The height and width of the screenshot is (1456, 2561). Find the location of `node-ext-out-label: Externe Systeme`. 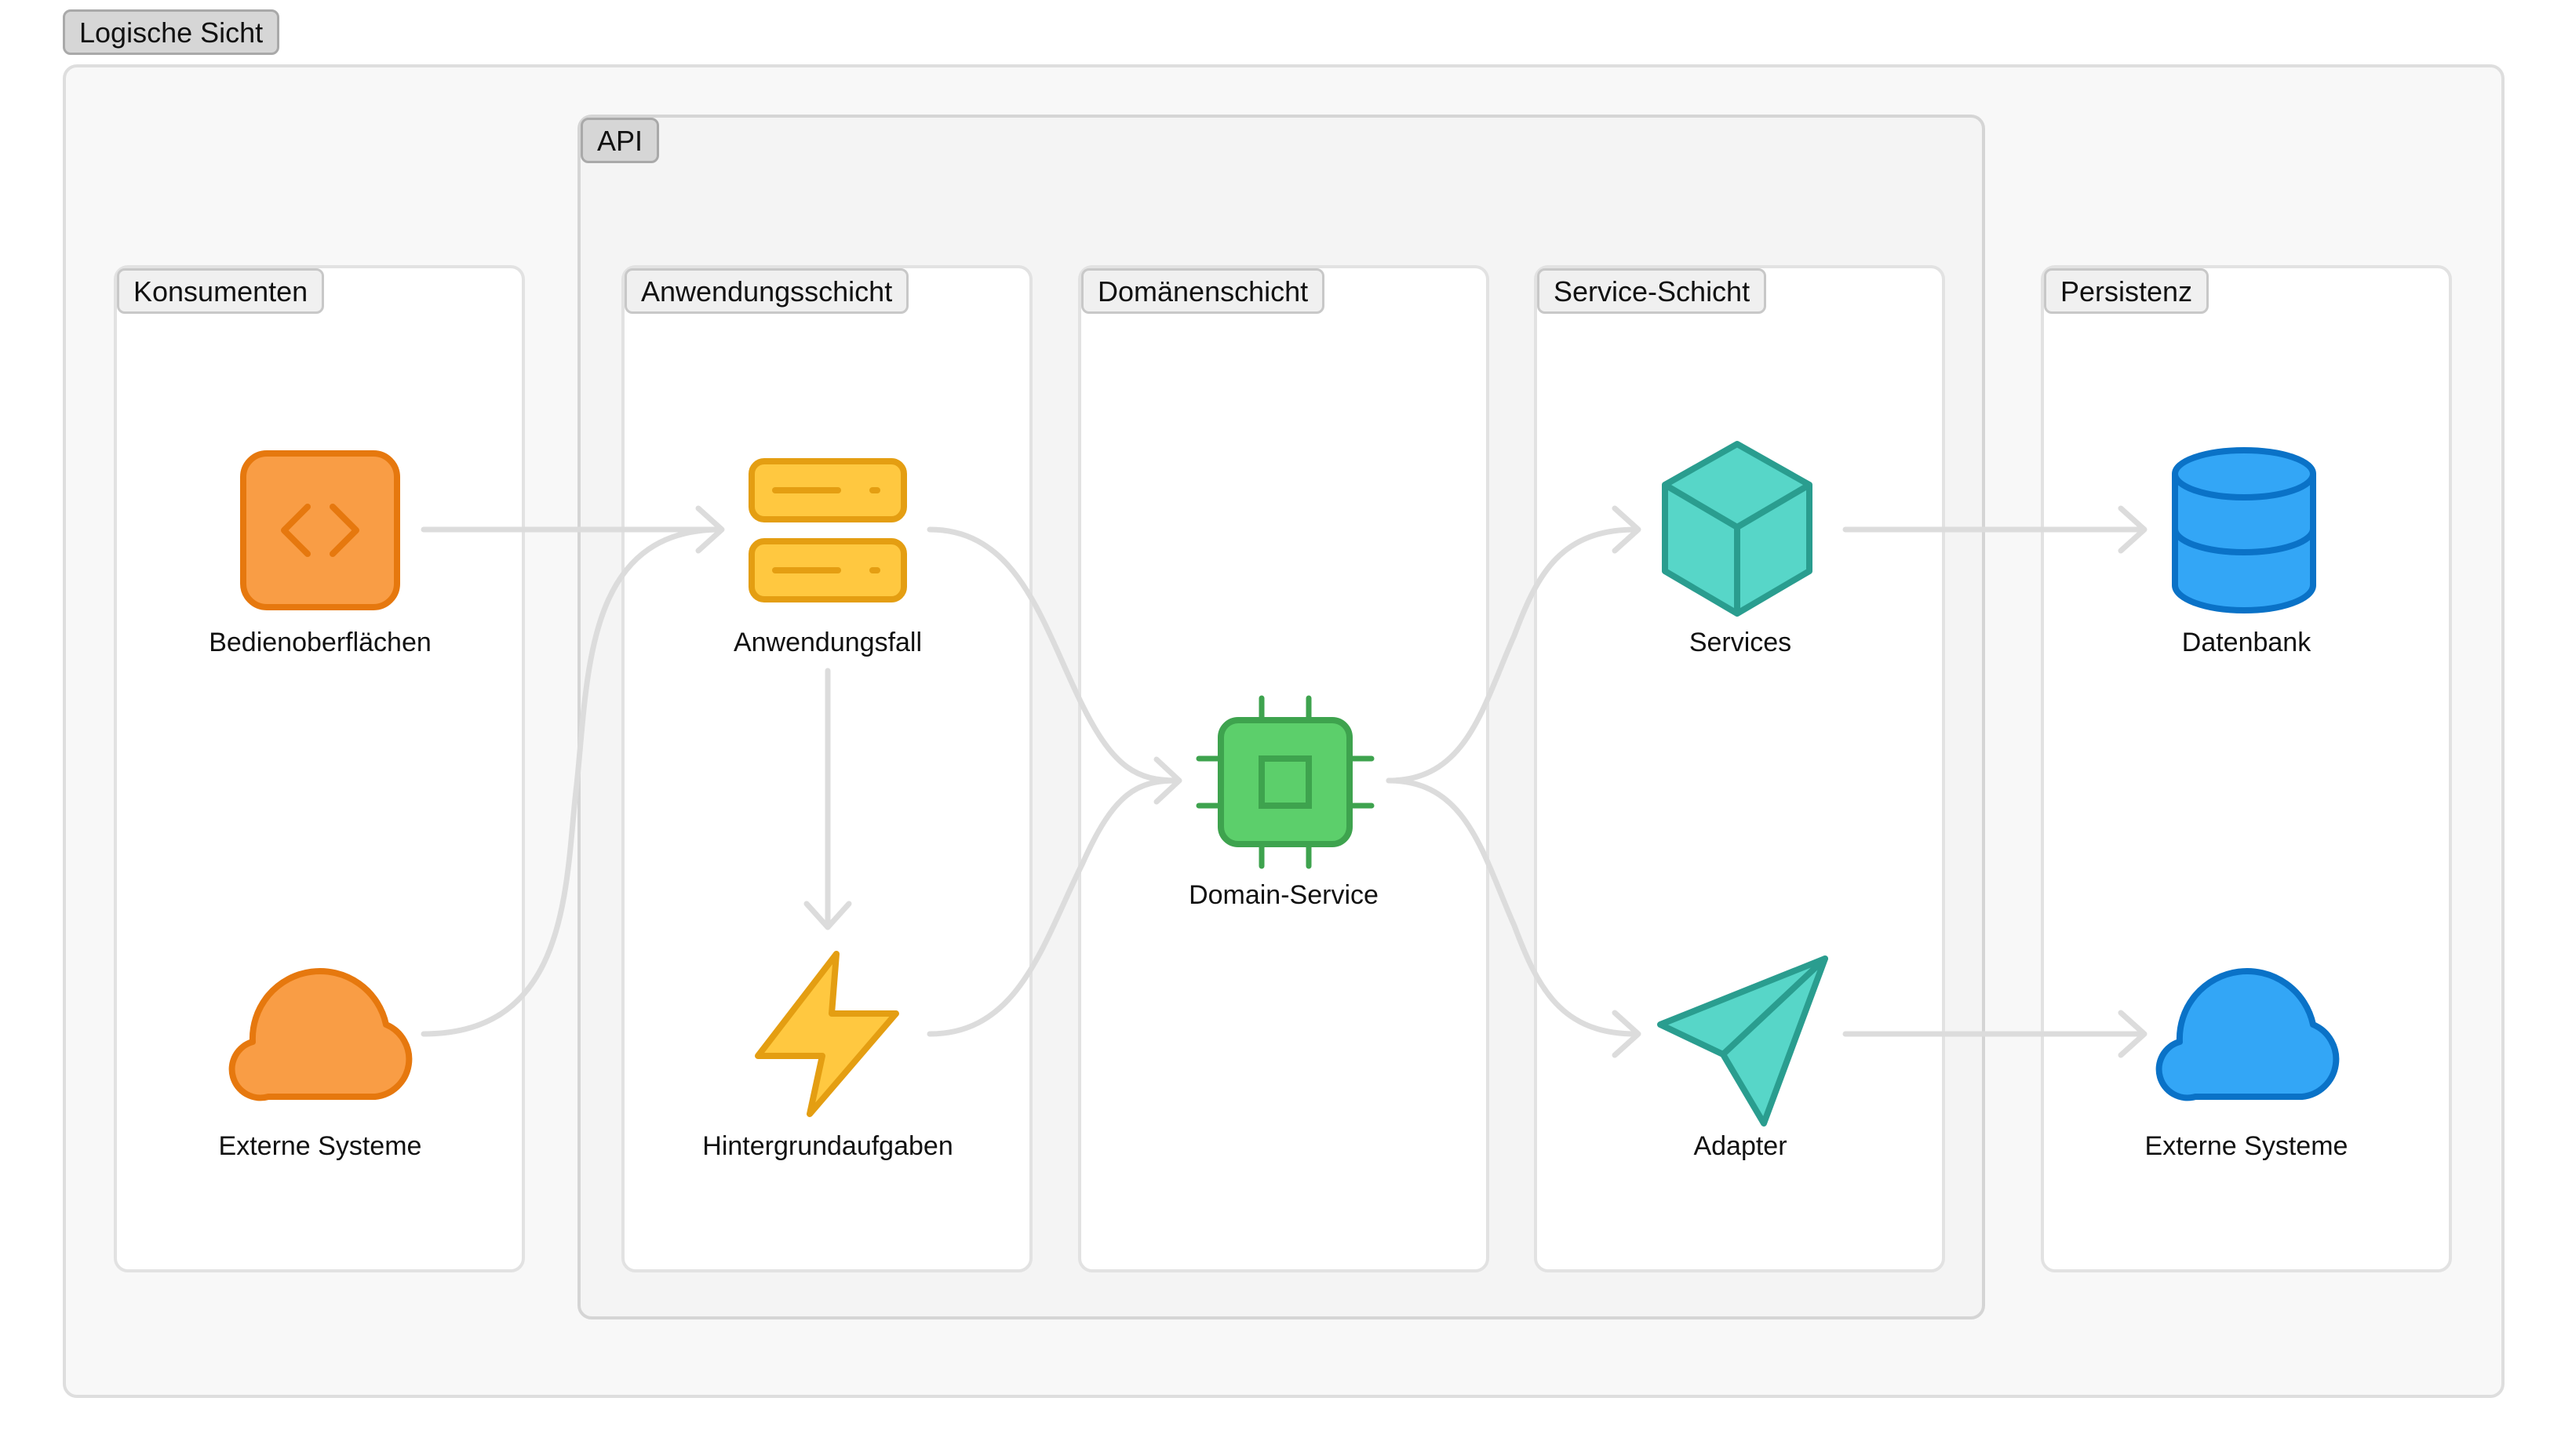

node-ext-out-label: Externe Systeme is located at coordinates (2246, 1146).